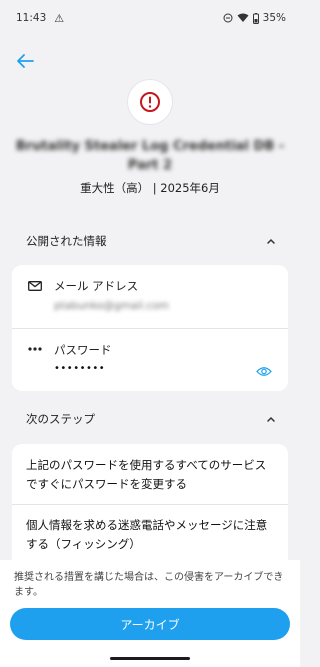 Image resolution: width=320 pixels, height=667 pixels. I want to click on password-dots-icon, so click(35, 349).